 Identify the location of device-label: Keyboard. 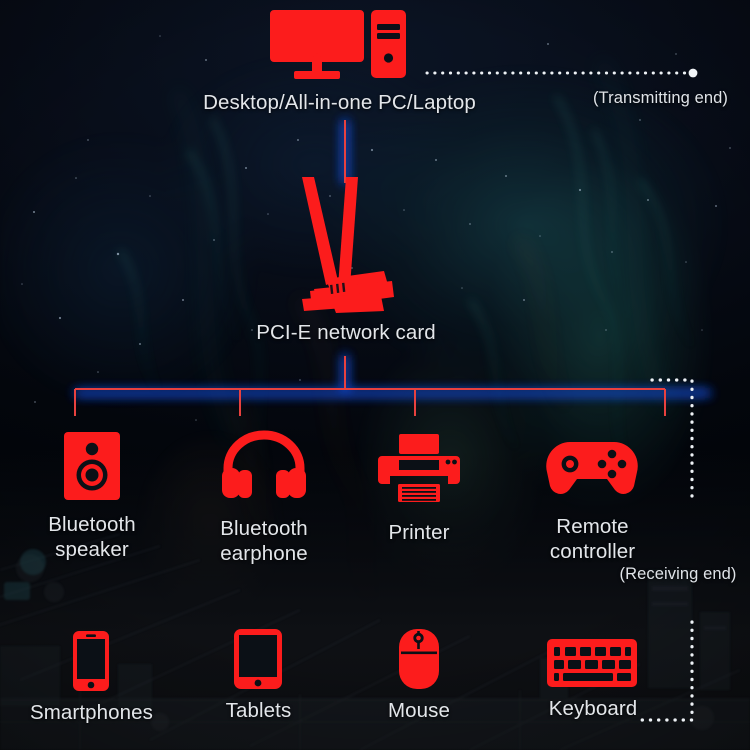
(593, 708).